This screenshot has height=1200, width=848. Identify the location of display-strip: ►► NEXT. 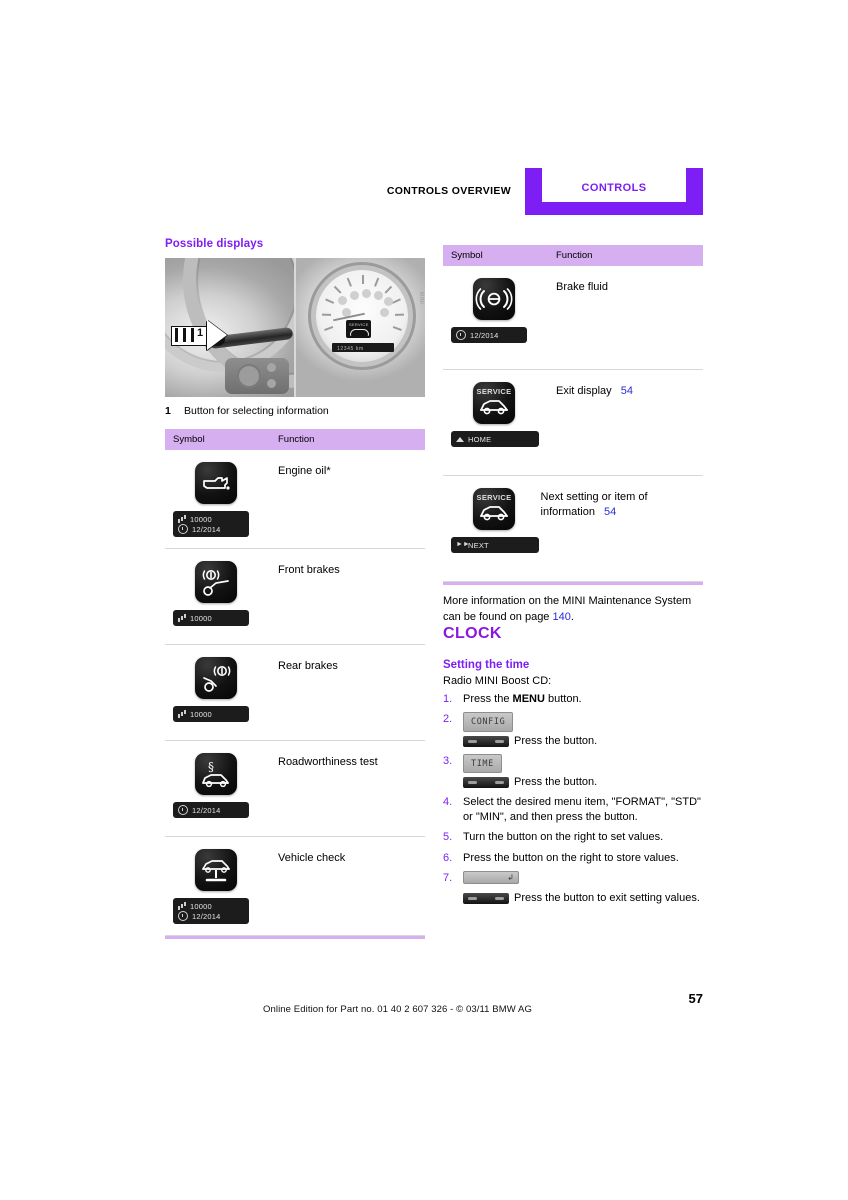
(495, 545).